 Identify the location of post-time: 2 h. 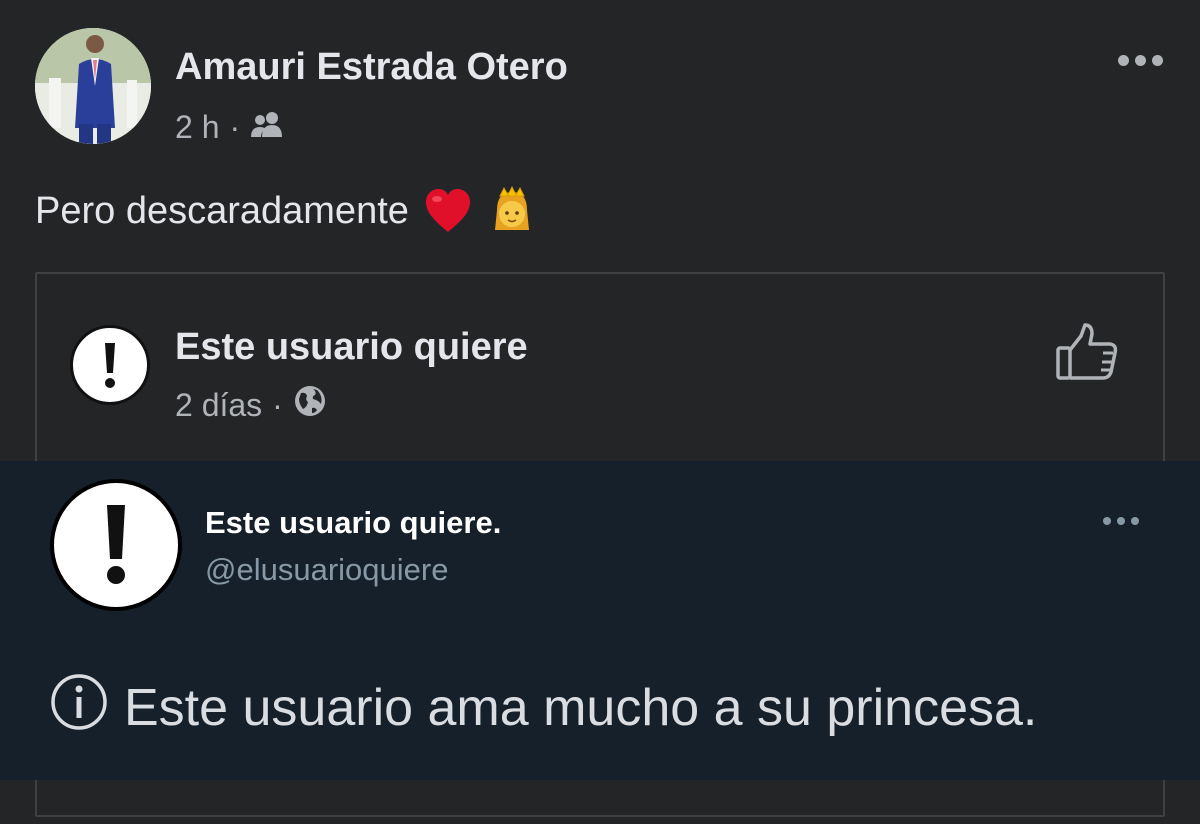
(197, 127).